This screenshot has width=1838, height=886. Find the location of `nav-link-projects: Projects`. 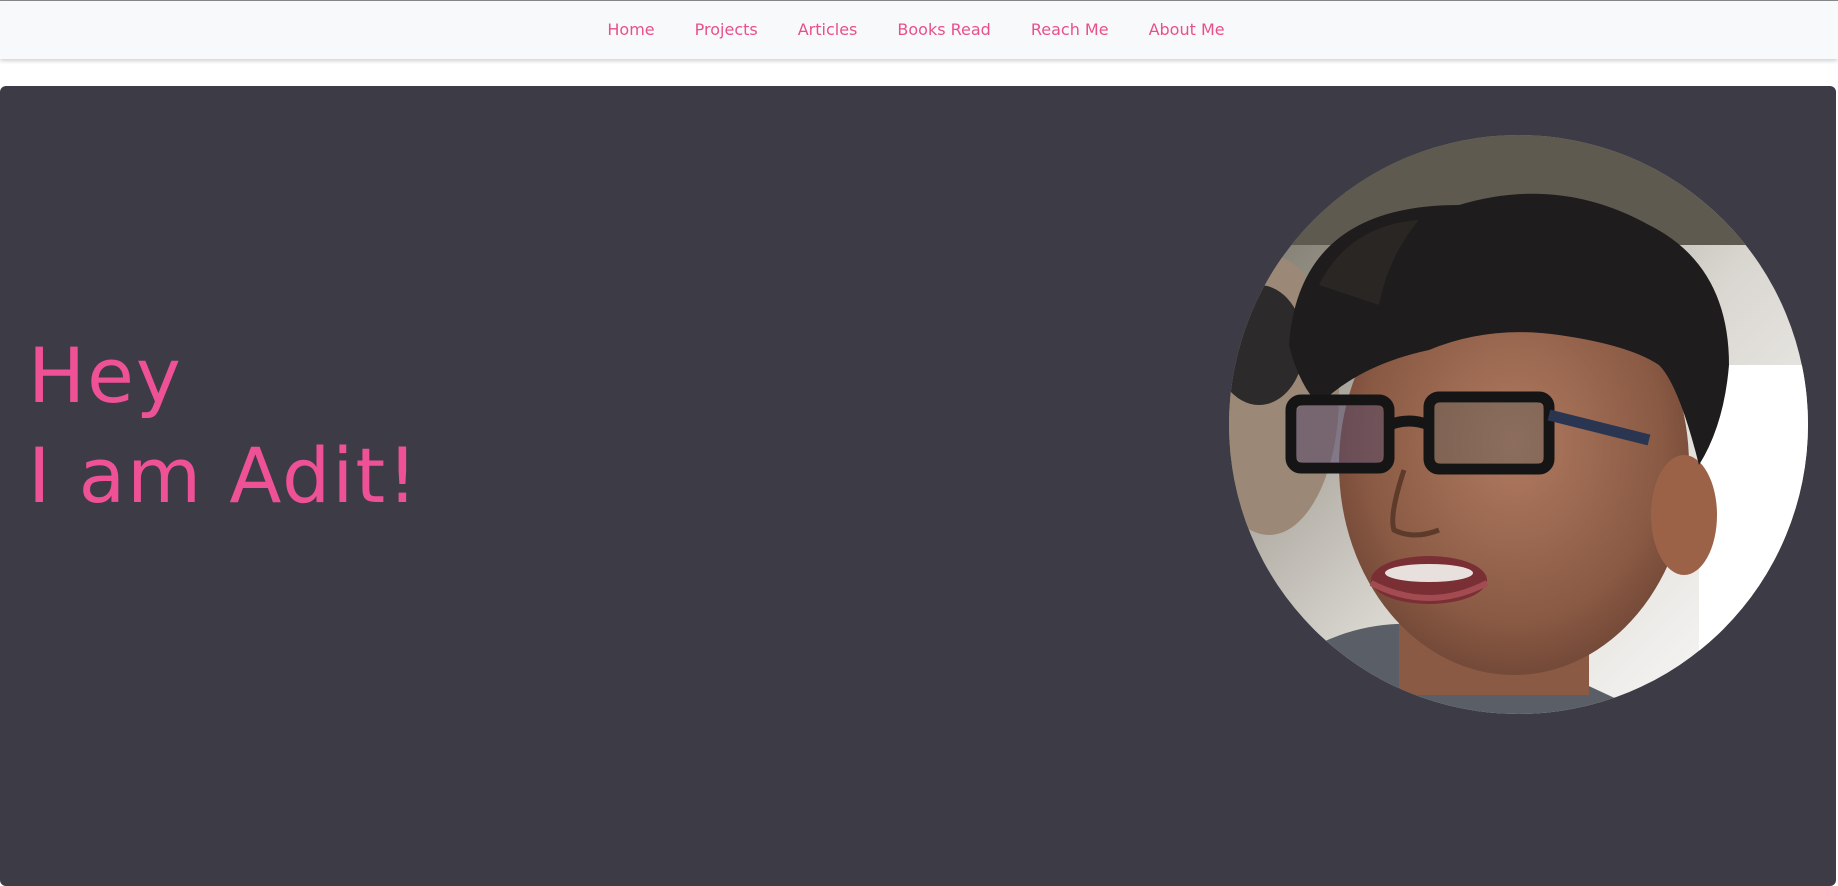

nav-link-projects: Projects is located at coordinates (726, 29).